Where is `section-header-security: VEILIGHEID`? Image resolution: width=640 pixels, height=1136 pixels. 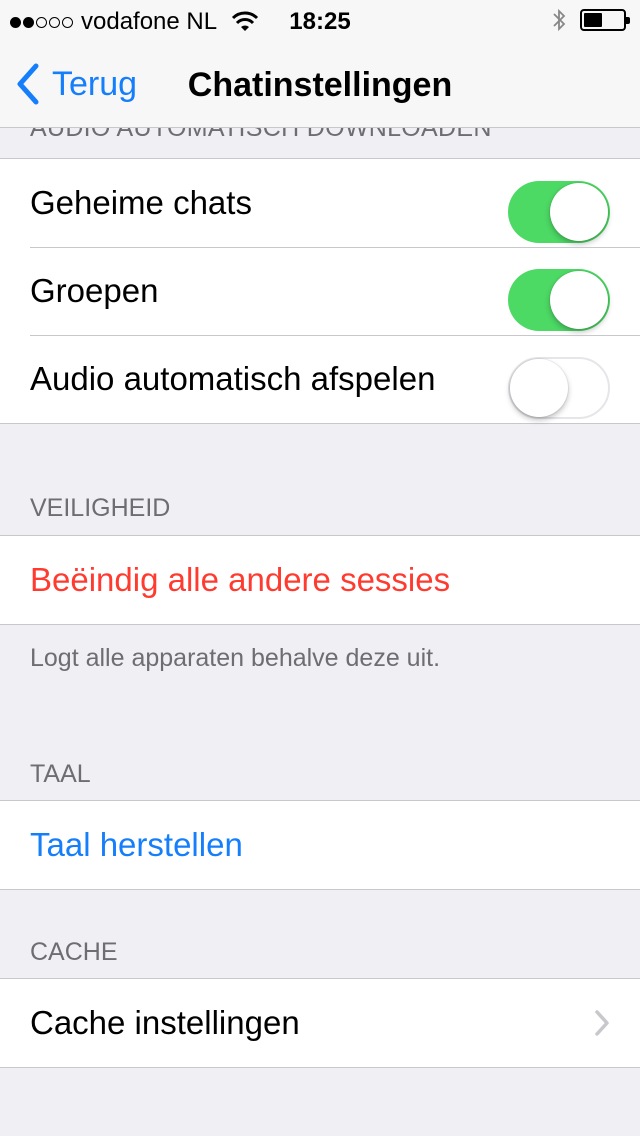 section-header-security: VEILIGHEID is located at coordinates (100, 508).